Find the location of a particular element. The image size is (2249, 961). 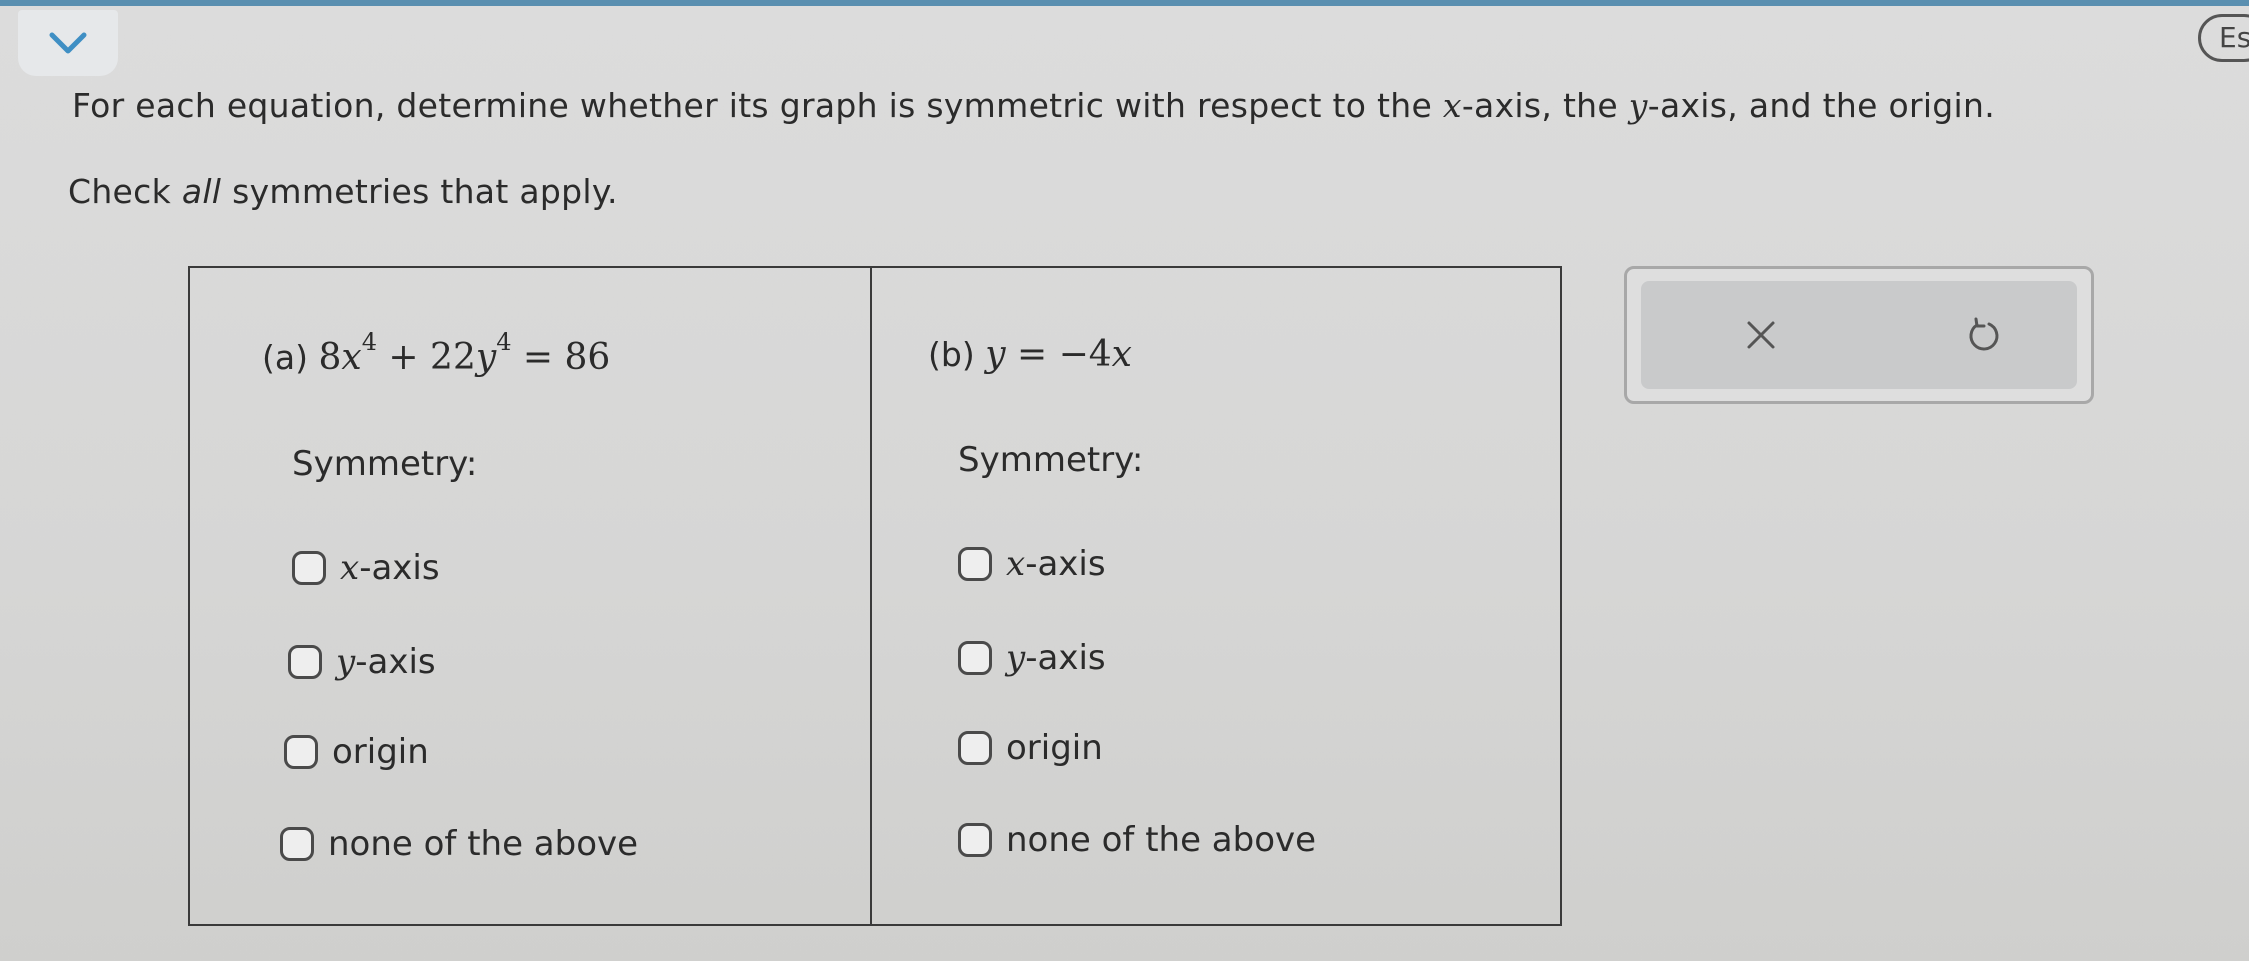

part-a-option-none: none of the above is located at coordinates (459, 844).